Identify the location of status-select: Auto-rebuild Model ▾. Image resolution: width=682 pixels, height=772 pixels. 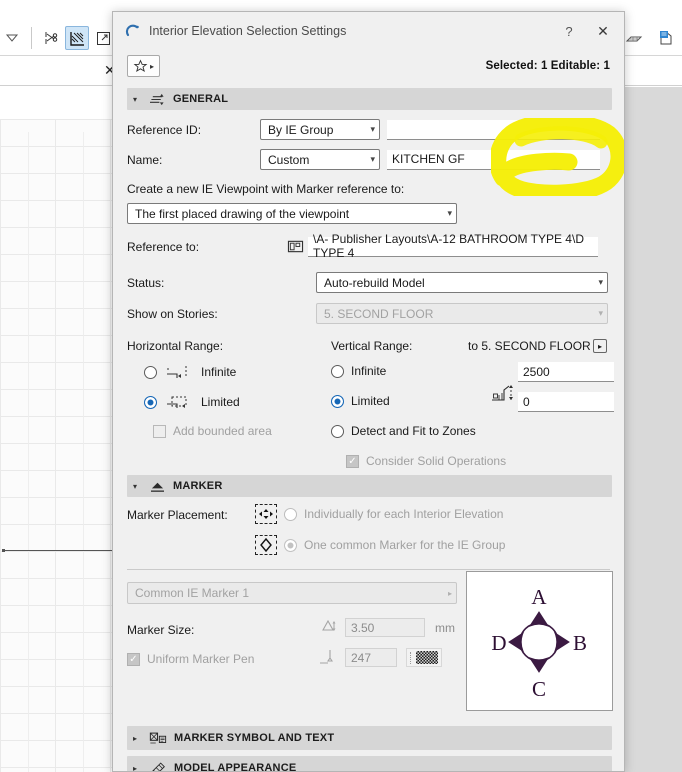
(462, 282).